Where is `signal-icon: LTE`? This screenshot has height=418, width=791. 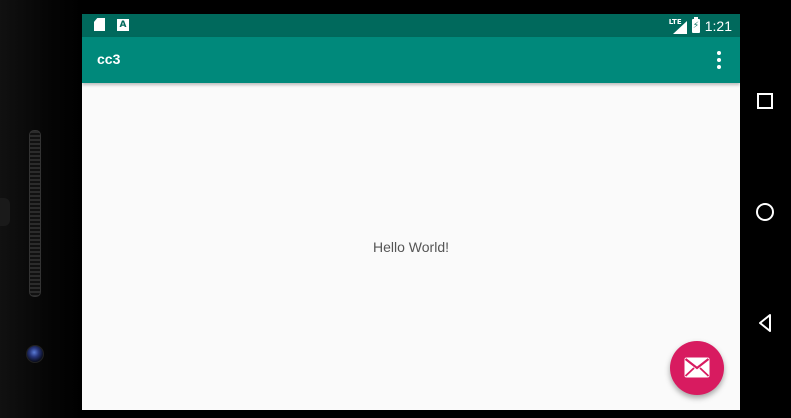
signal-icon: LTE is located at coordinates (678, 26).